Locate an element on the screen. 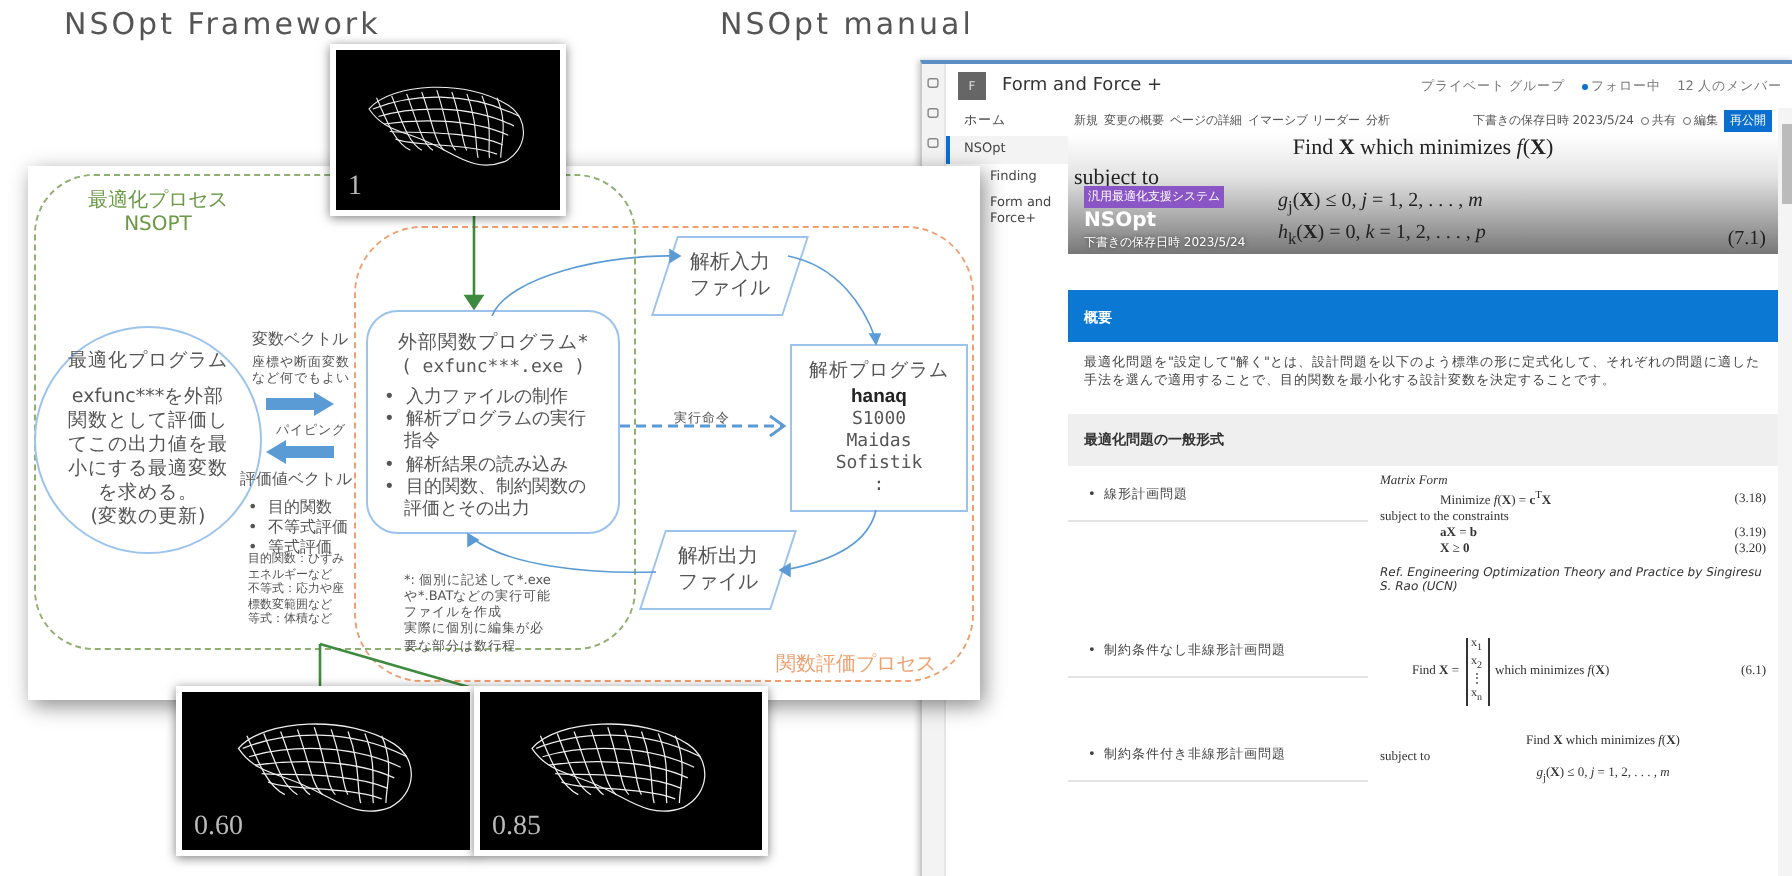 The image size is (1792, 876). equation-number: (7.1) is located at coordinates (1746, 239).